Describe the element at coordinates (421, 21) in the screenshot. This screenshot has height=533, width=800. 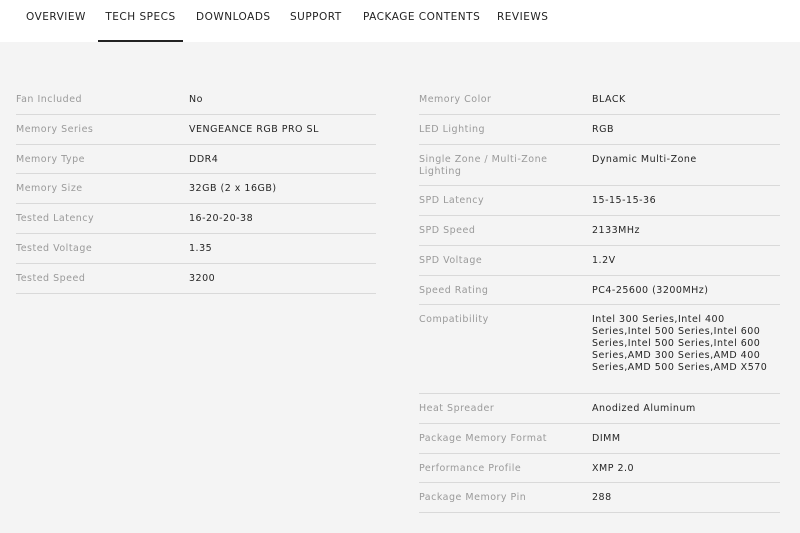
I see `tab-package-contents: PACKAGE CONTENTS` at that location.